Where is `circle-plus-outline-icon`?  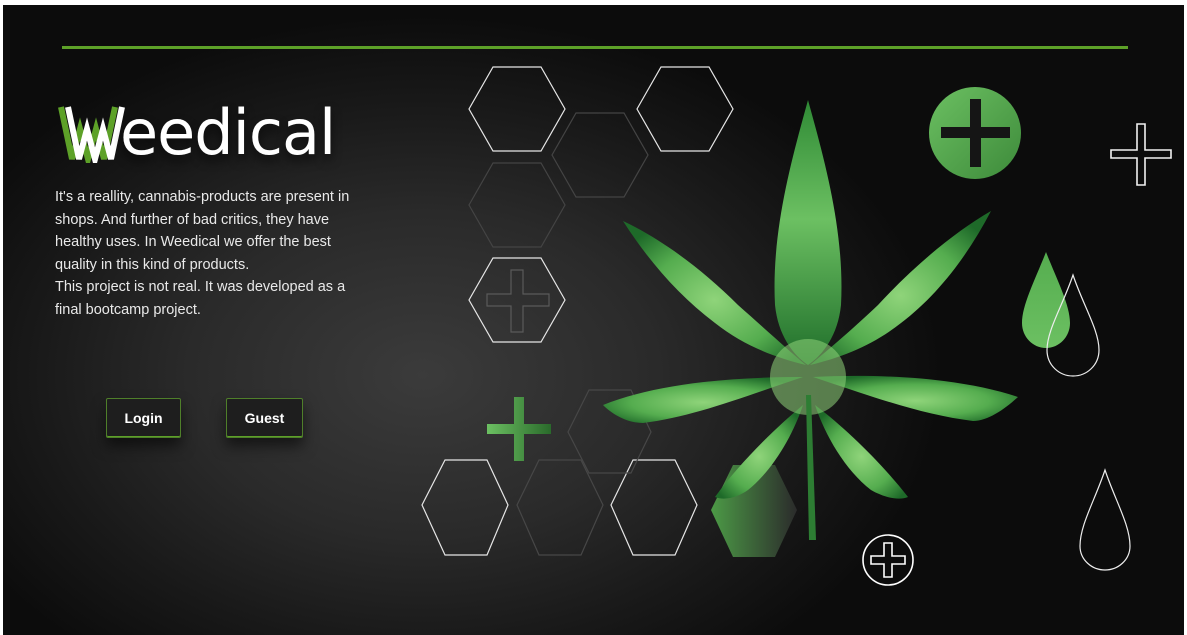
circle-plus-outline-icon is located at coordinates (888, 560).